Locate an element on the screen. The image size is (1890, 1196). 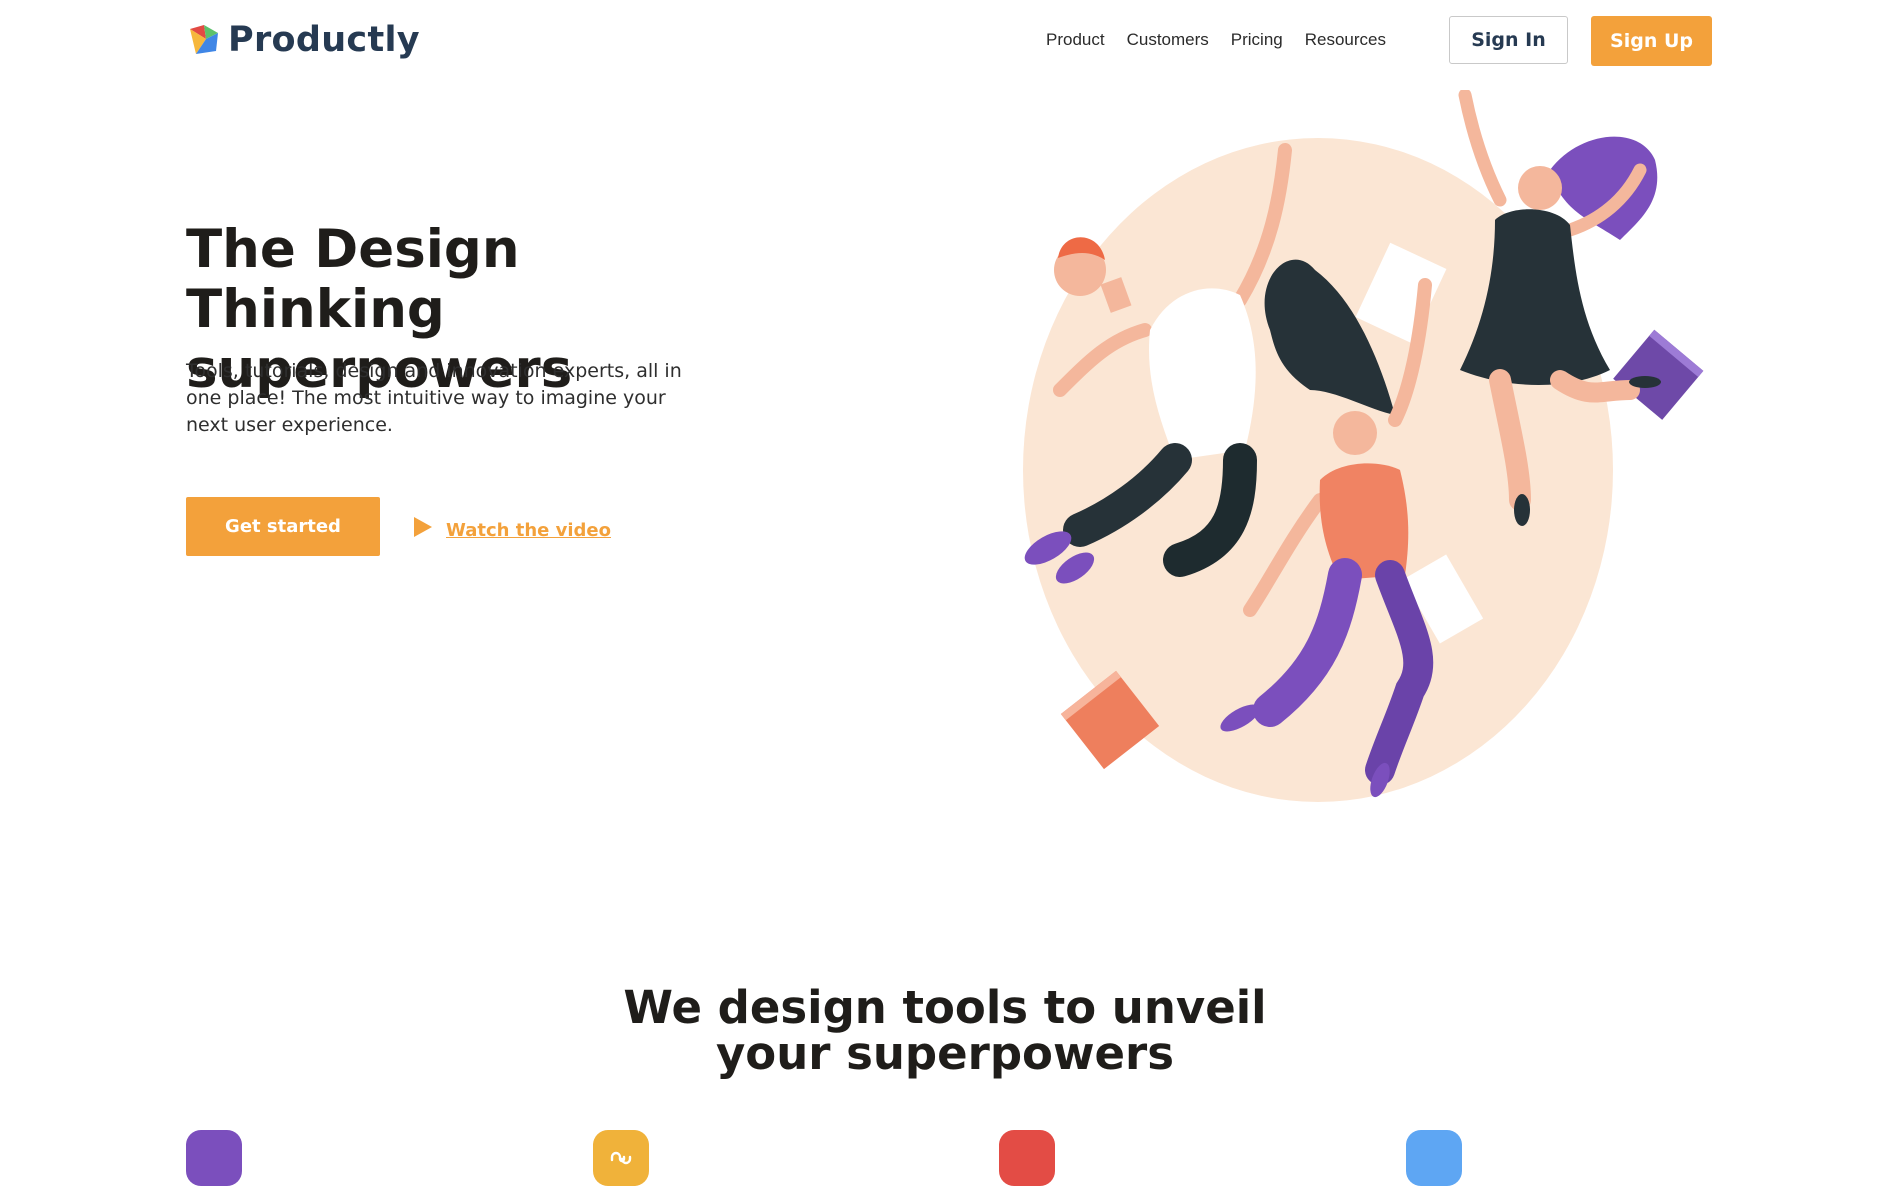
sign-in-button: Sign In is located at coordinates (1508, 40).